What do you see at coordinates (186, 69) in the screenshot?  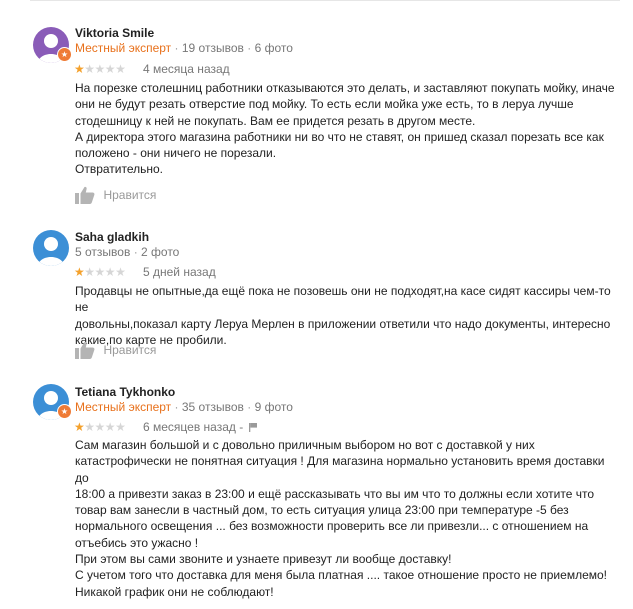 I see `review-date: 4 месяца назад` at bounding box center [186, 69].